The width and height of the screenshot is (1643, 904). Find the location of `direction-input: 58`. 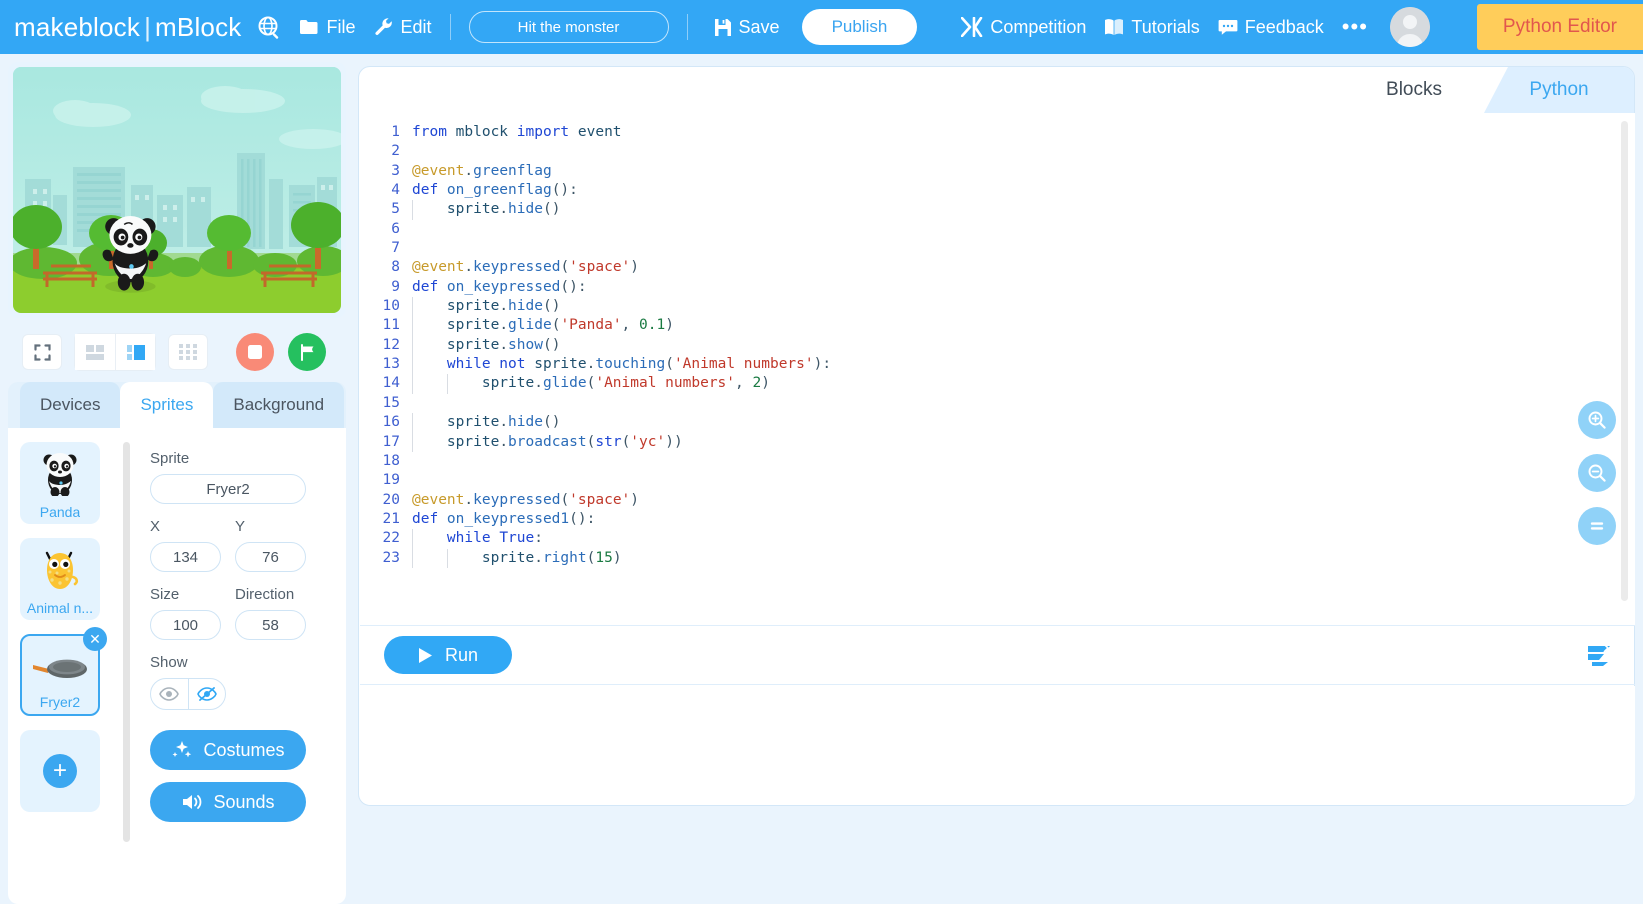

direction-input: 58 is located at coordinates (270, 625).